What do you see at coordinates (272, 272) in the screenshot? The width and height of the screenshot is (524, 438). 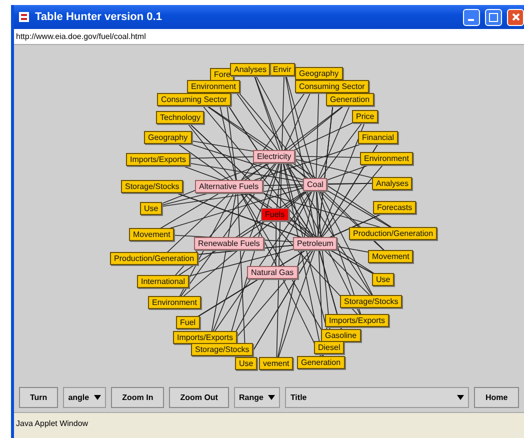 I see `category-node: Natural Gas` at bounding box center [272, 272].